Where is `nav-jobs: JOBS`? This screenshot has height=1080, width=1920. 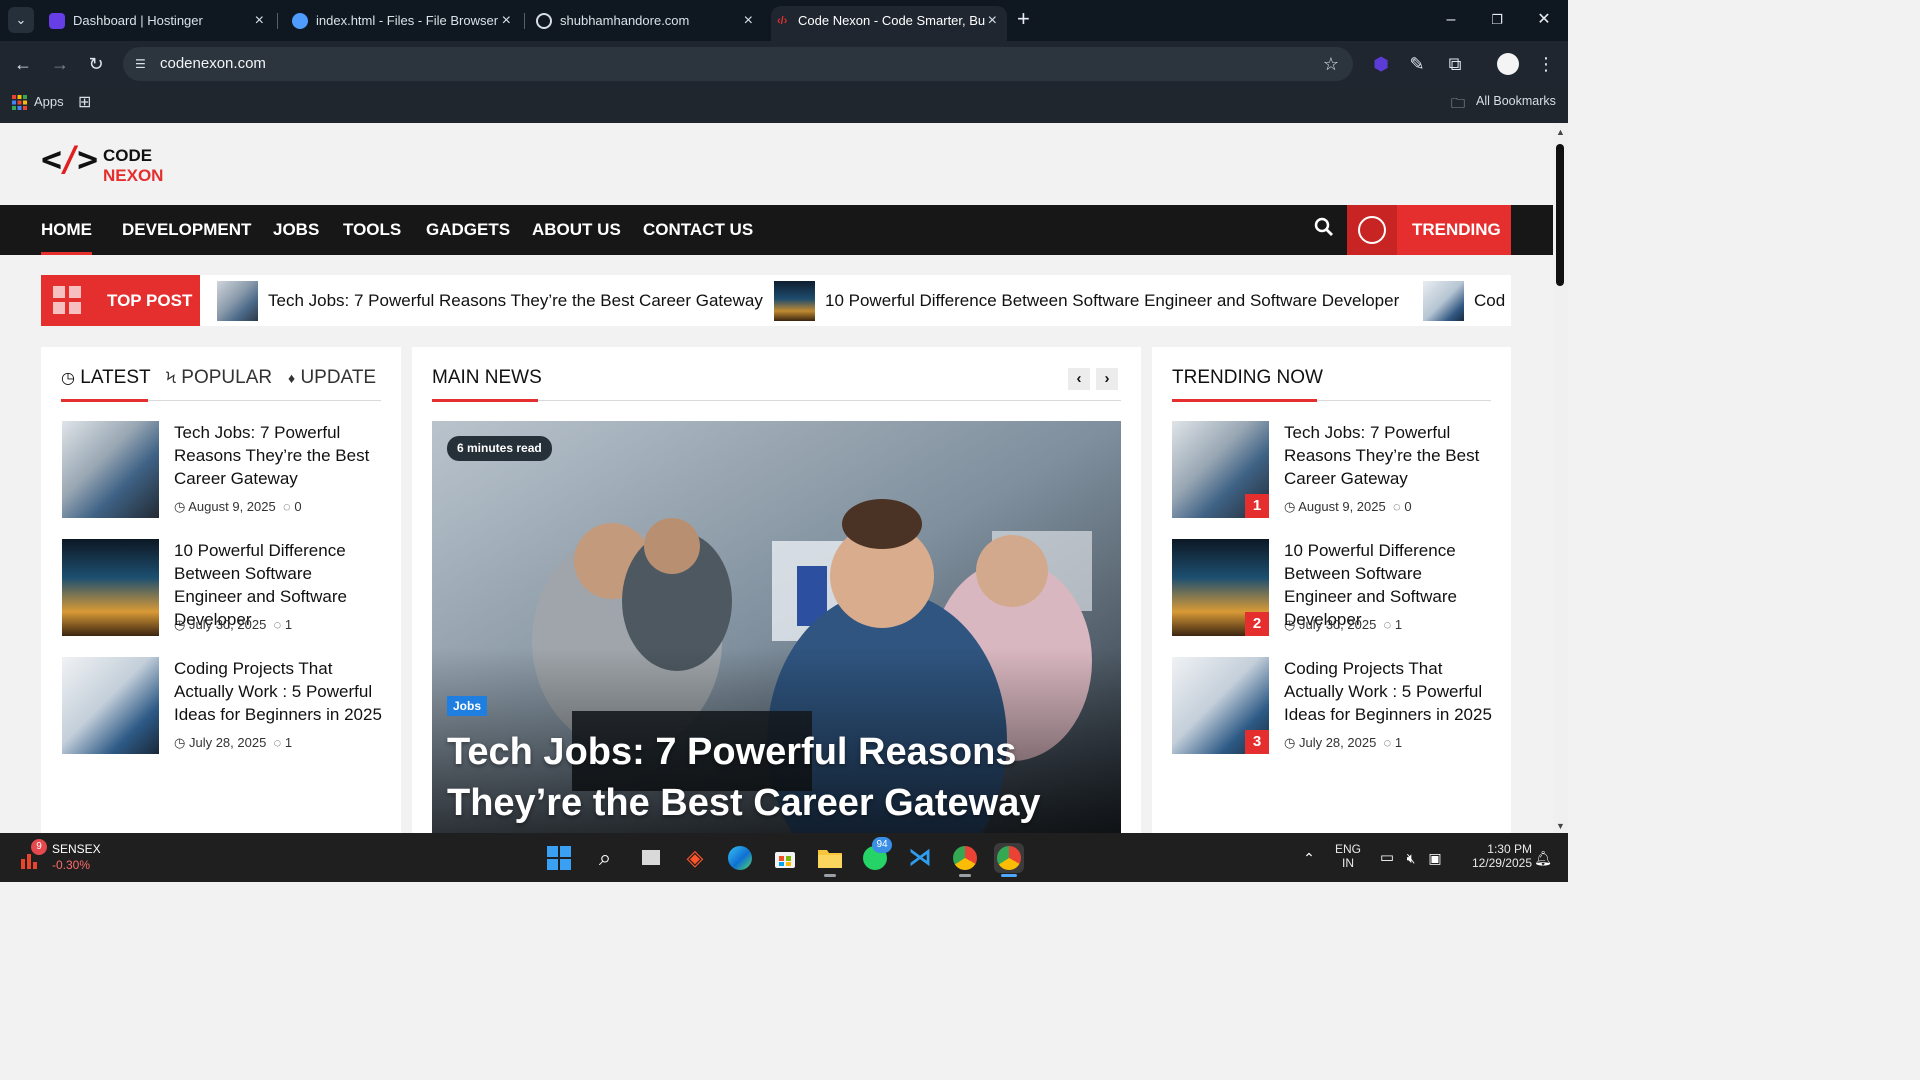
nav-jobs: JOBS is located at coordinates (296, 230).